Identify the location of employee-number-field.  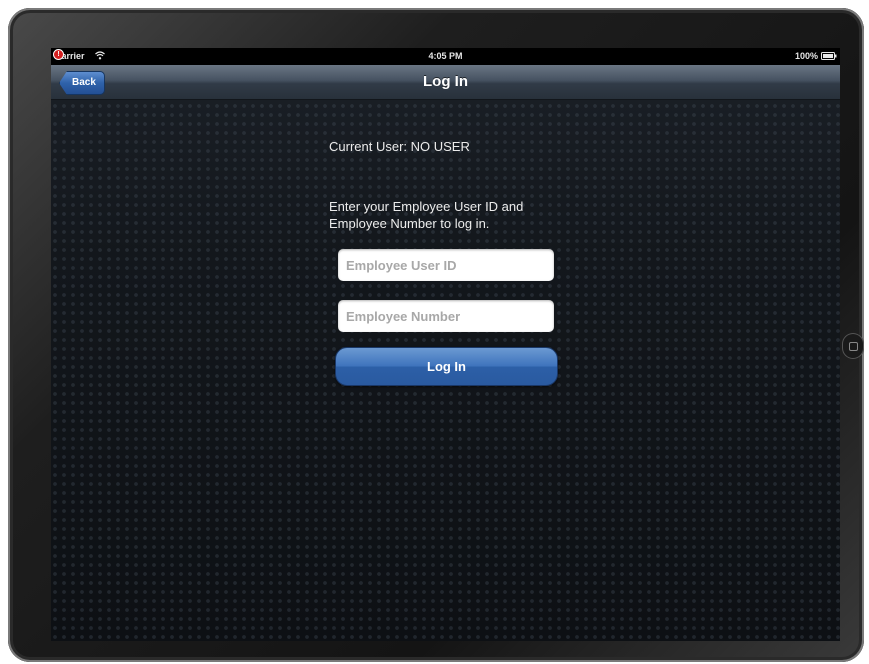
(446, 316).